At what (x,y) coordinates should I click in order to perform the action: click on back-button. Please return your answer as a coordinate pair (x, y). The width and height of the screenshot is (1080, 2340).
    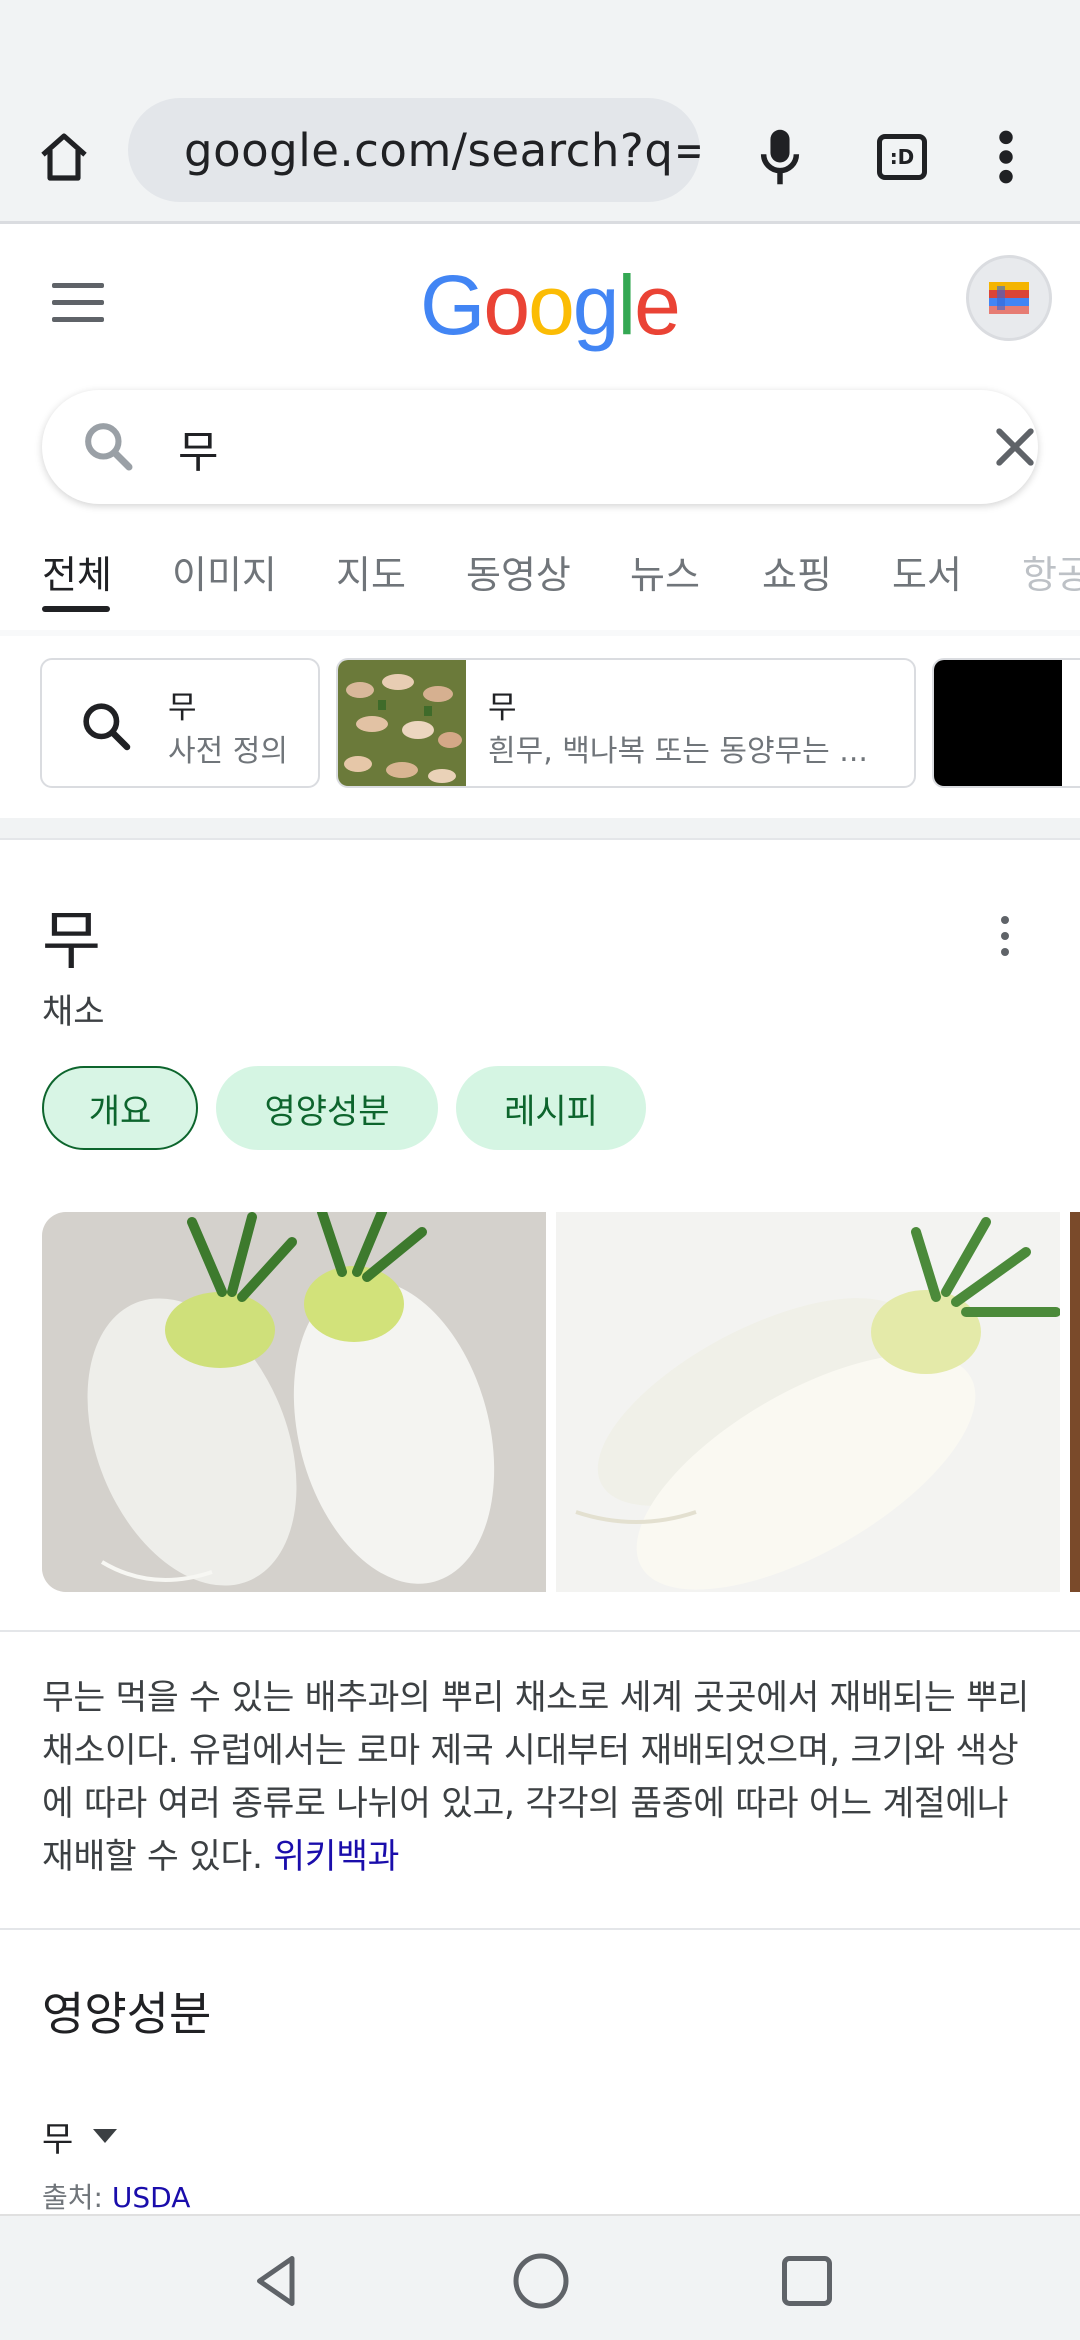
    Looking at the image, I should click on (277, 2281).